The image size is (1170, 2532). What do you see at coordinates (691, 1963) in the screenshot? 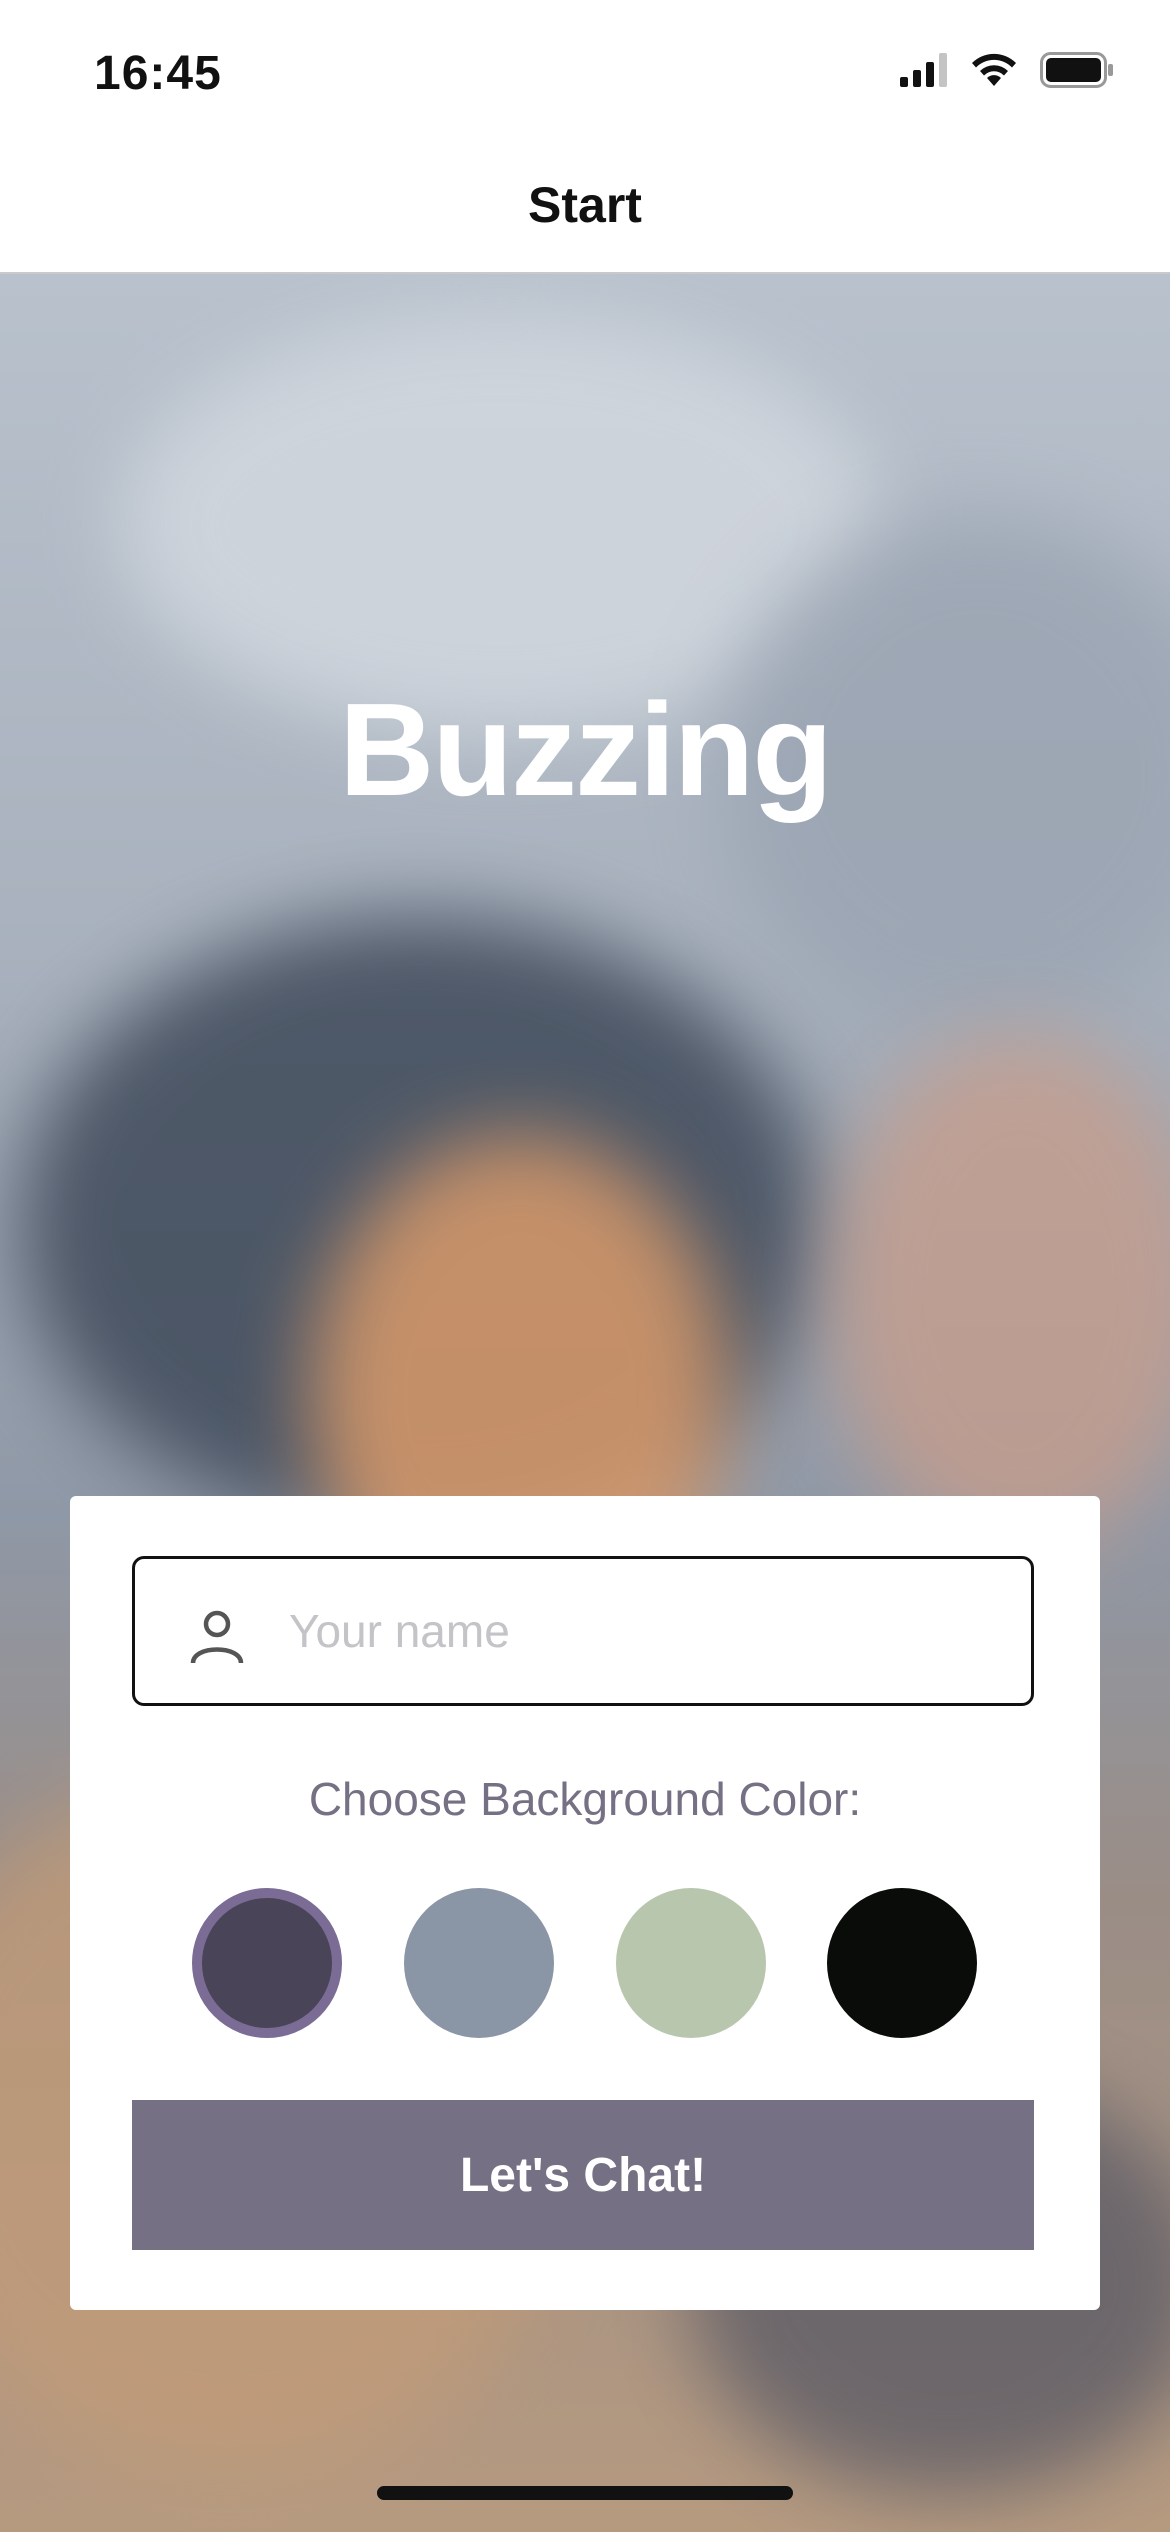
I see `swatch-sage-green` at bounding box center [691, 1963].